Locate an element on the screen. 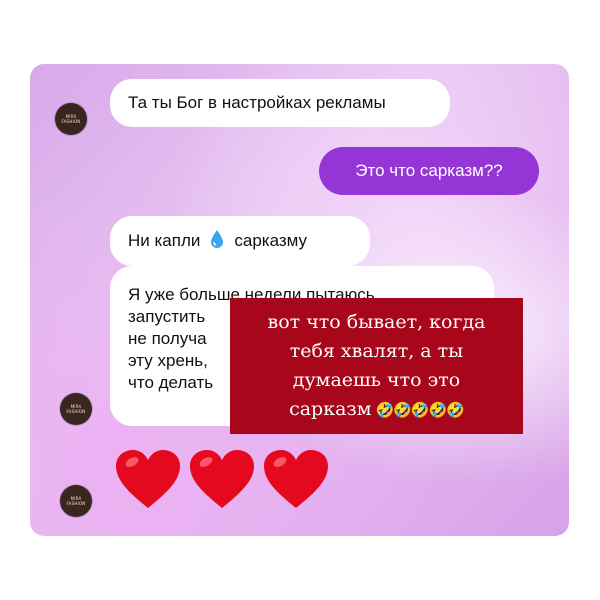  message-text: сарказму is located at coordinates (271, 240).